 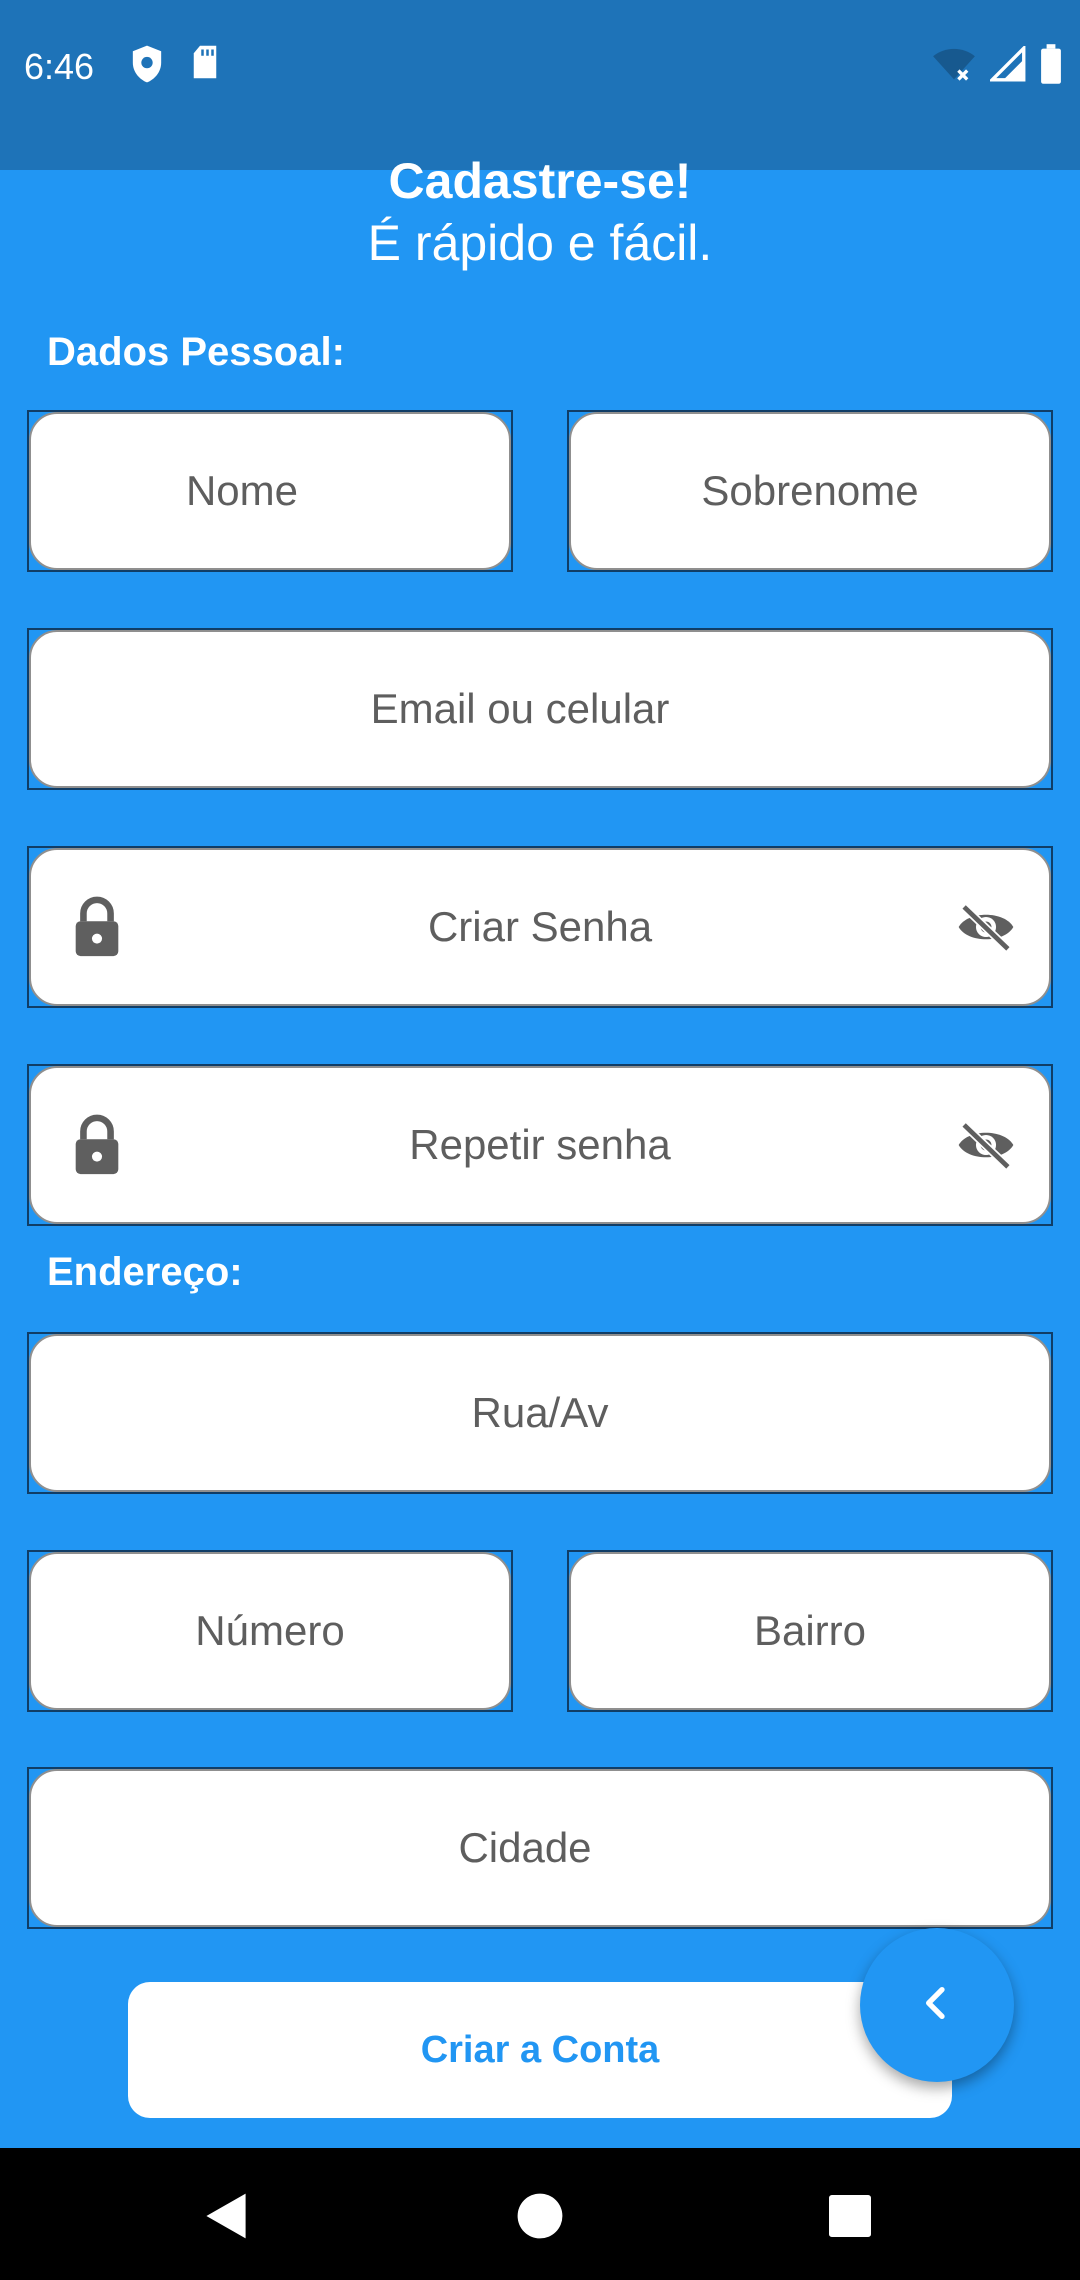 I want to click on status-bar: 6:46, so click(x=540, y=85).